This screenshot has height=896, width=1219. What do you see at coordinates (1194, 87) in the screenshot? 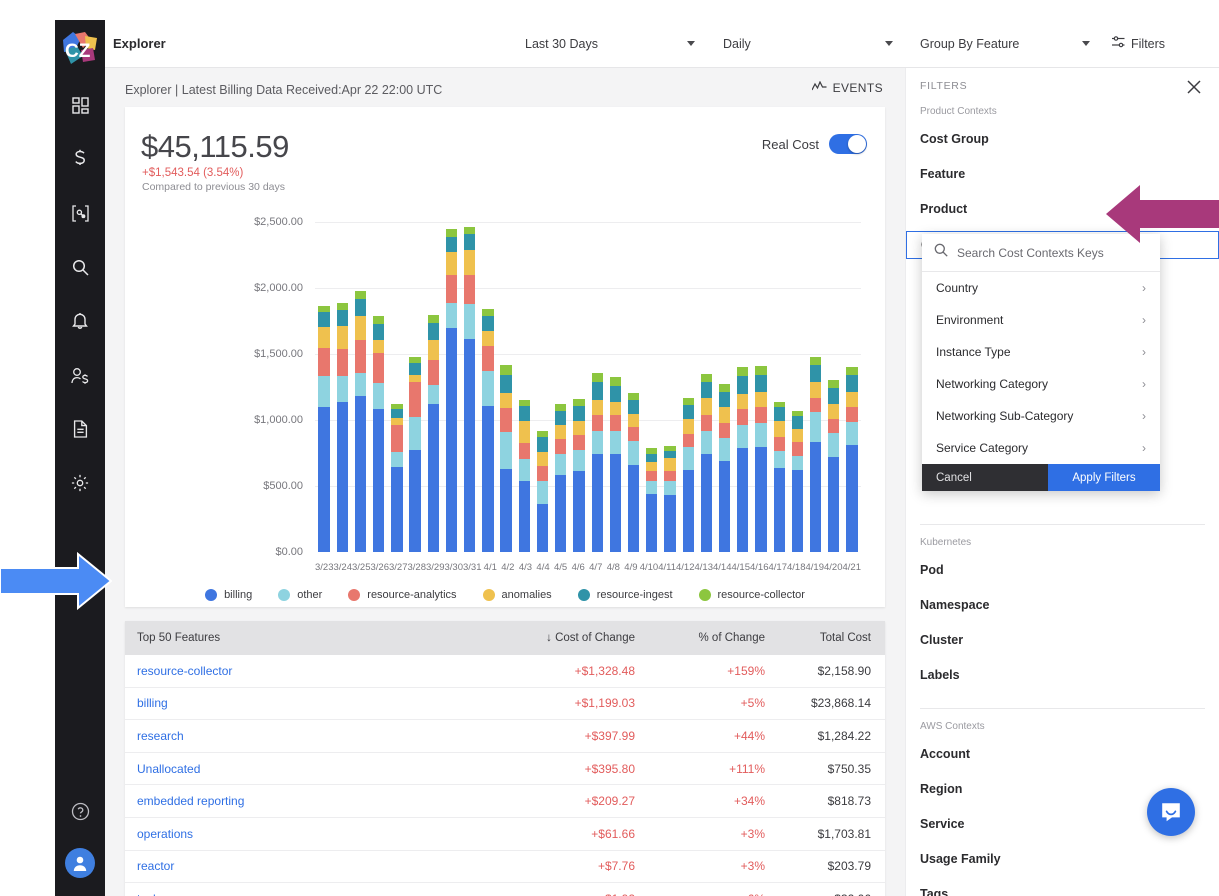
I see `close-icon` at bounding box center [1194, 87].